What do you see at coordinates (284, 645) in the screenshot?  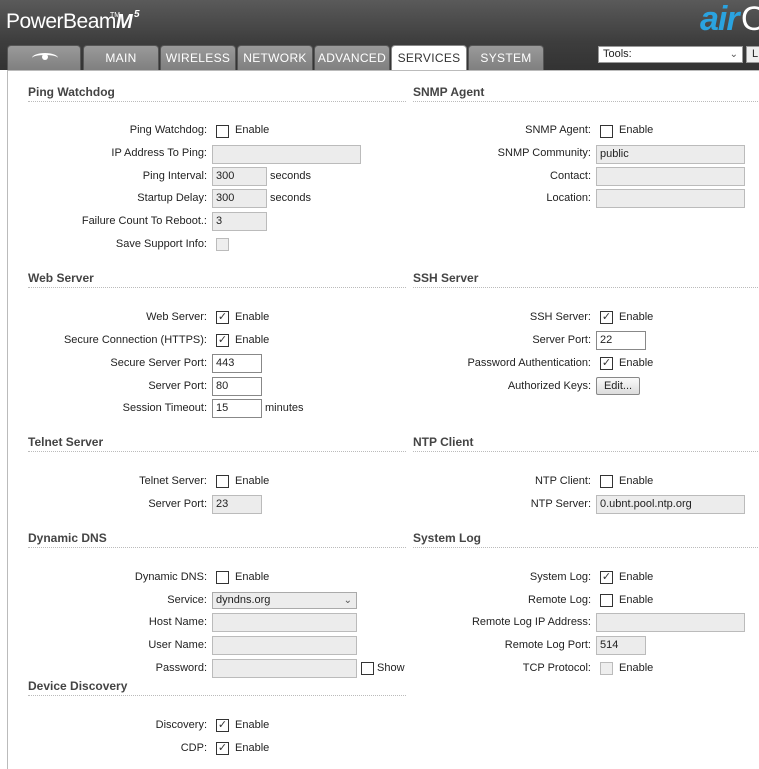 I see `user-name-input` at bounding box center [284, 645].